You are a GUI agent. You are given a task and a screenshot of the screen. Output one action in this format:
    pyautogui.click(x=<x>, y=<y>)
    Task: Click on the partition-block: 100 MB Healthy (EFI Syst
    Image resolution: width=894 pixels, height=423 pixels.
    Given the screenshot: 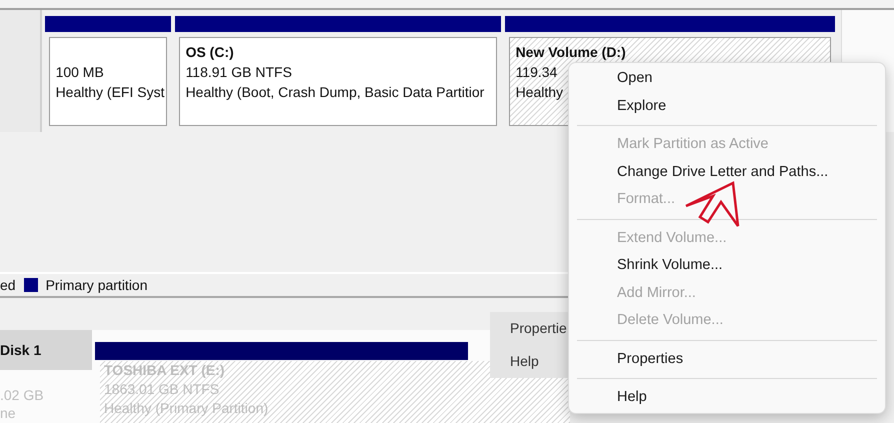 What is the action you would take?
    pyautogui.click(x=107, y=81)
    